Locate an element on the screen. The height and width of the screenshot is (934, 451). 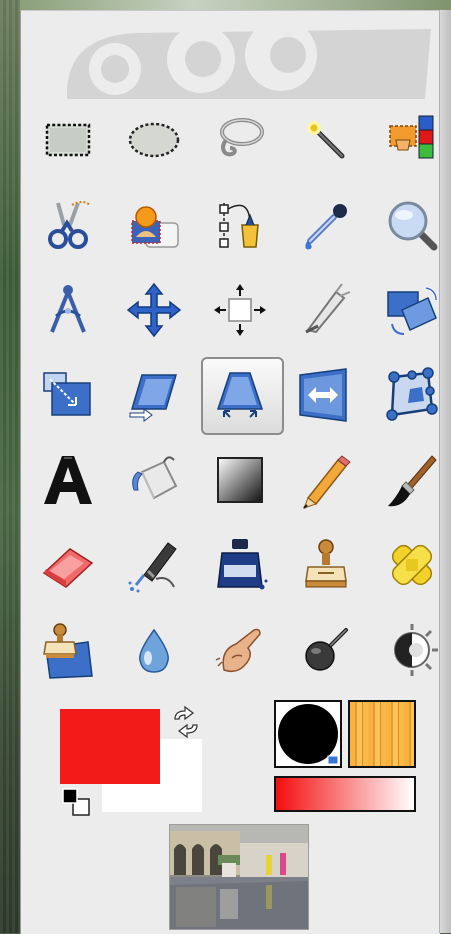
gradient-preview is located at coordinates (345, 794).